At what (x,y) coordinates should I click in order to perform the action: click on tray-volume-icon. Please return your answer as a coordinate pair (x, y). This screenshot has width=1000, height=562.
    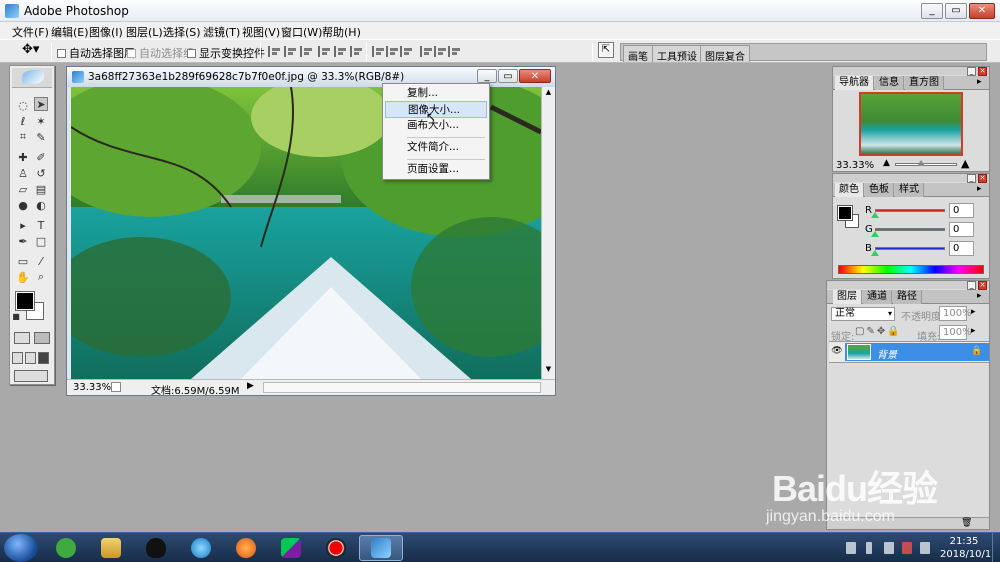
    Looking at the image, I should click on (925, 548).